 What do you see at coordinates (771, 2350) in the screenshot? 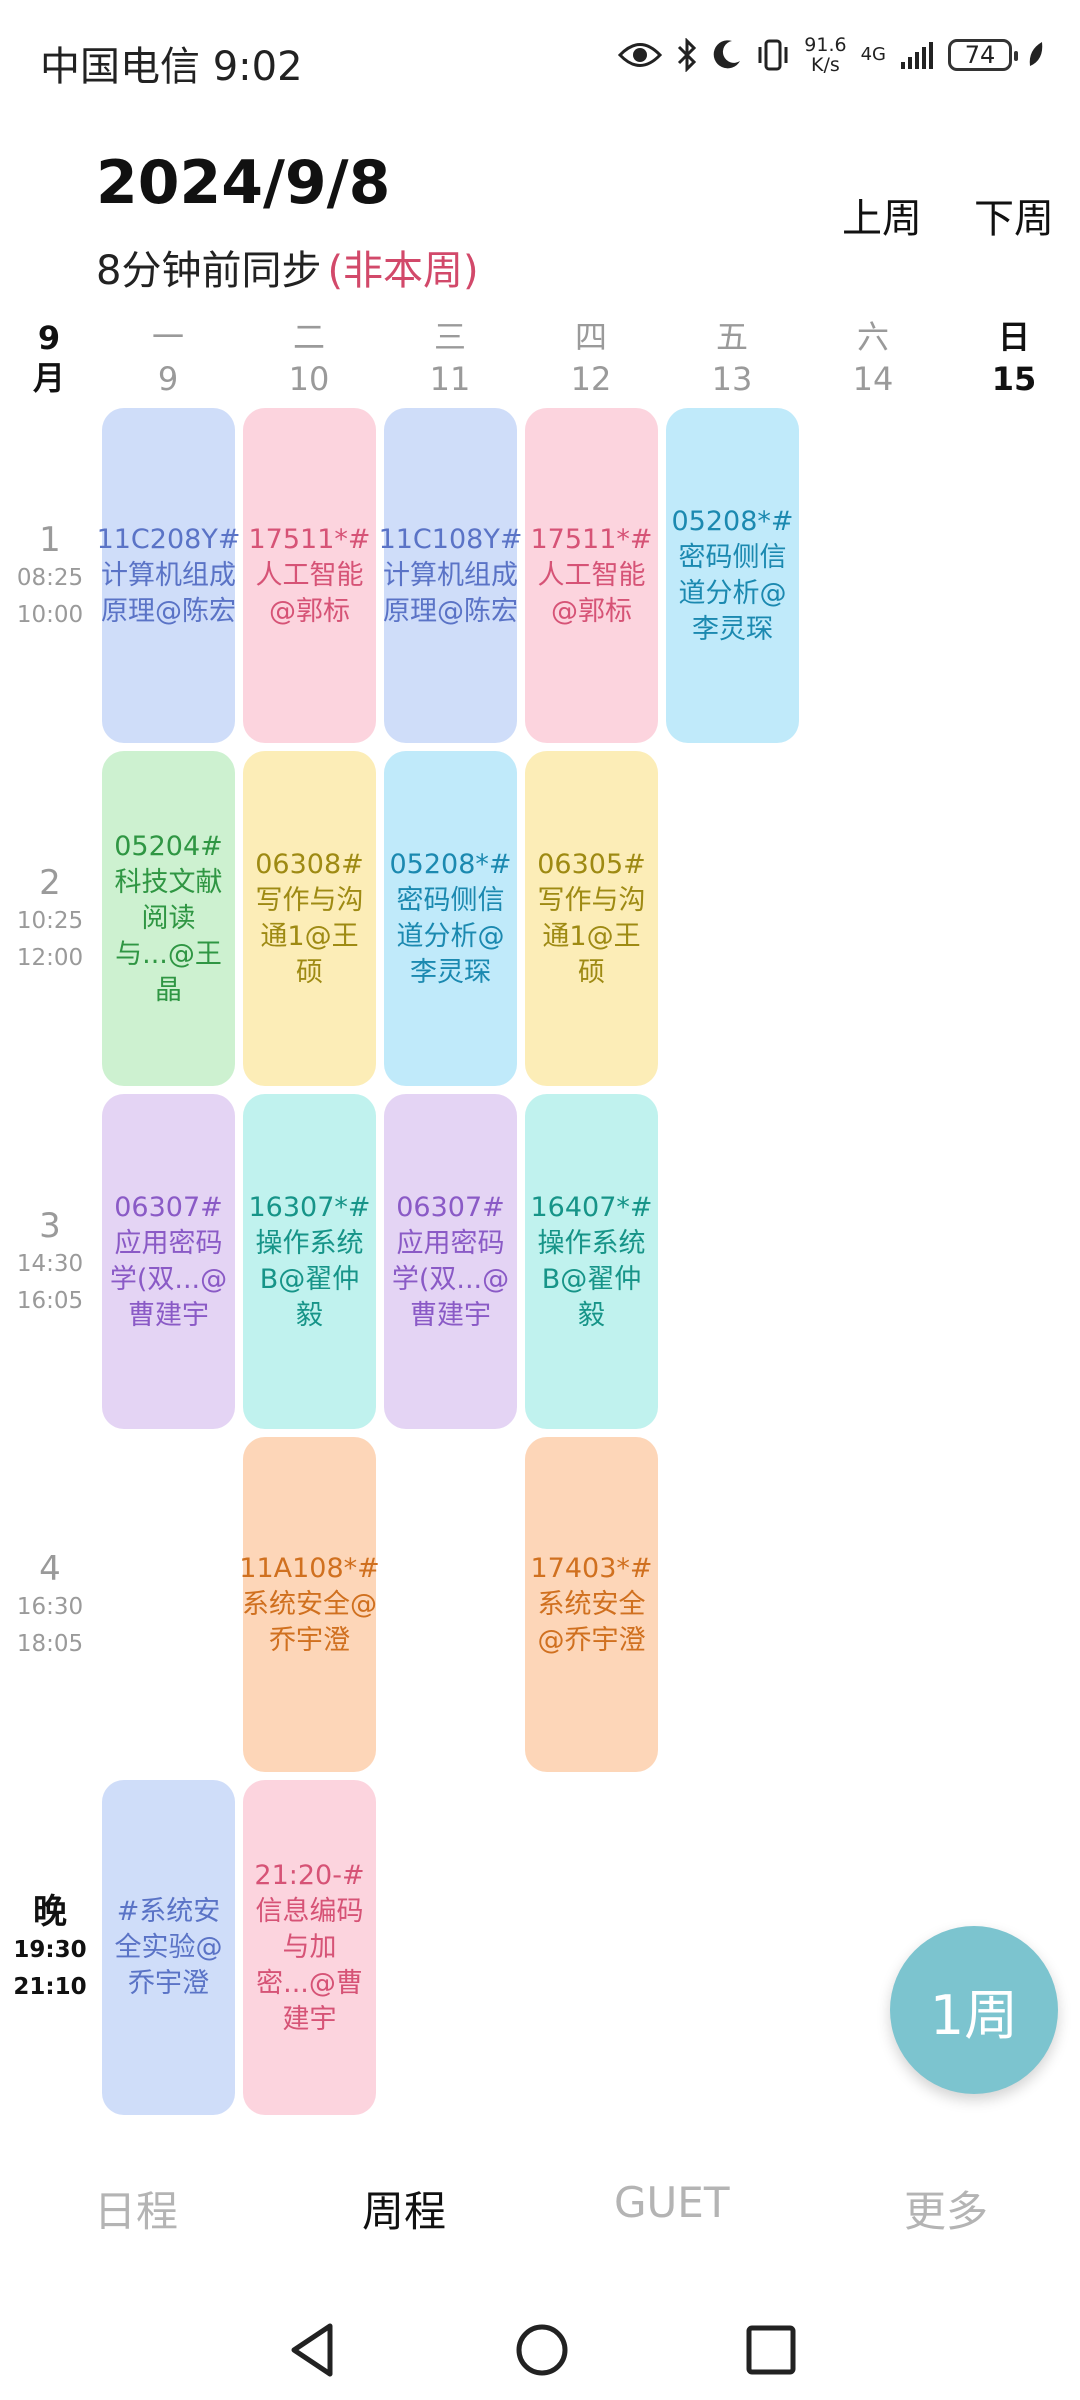
I see `recents-icon` at bounding box center [771, 2350].